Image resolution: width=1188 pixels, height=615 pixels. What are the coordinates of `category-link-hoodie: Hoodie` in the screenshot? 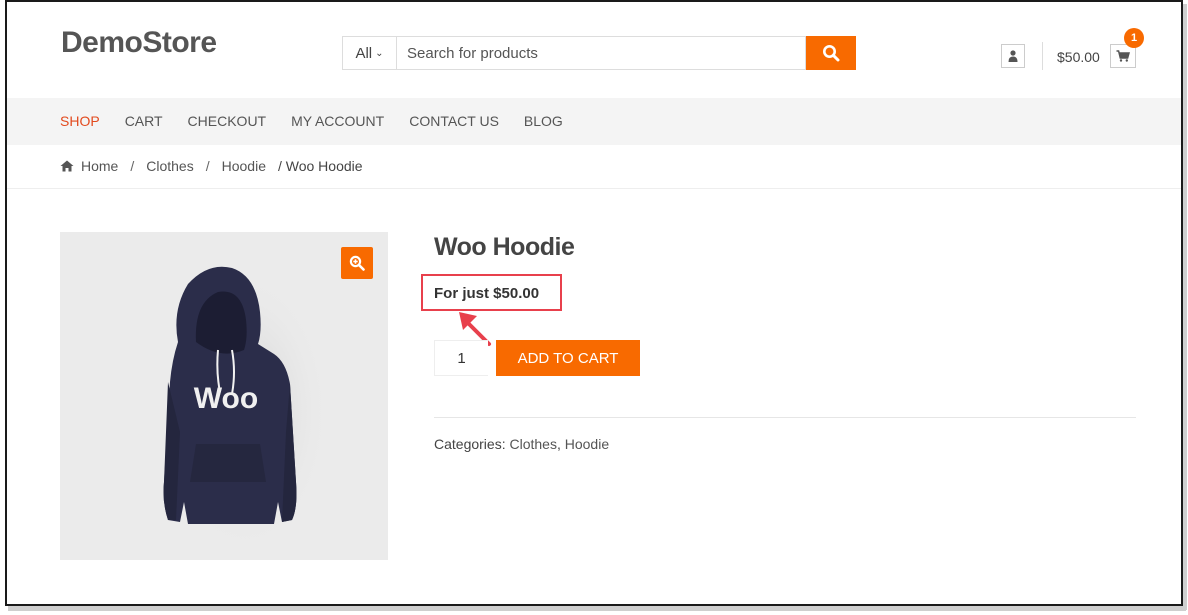 It's located at (587, 444).